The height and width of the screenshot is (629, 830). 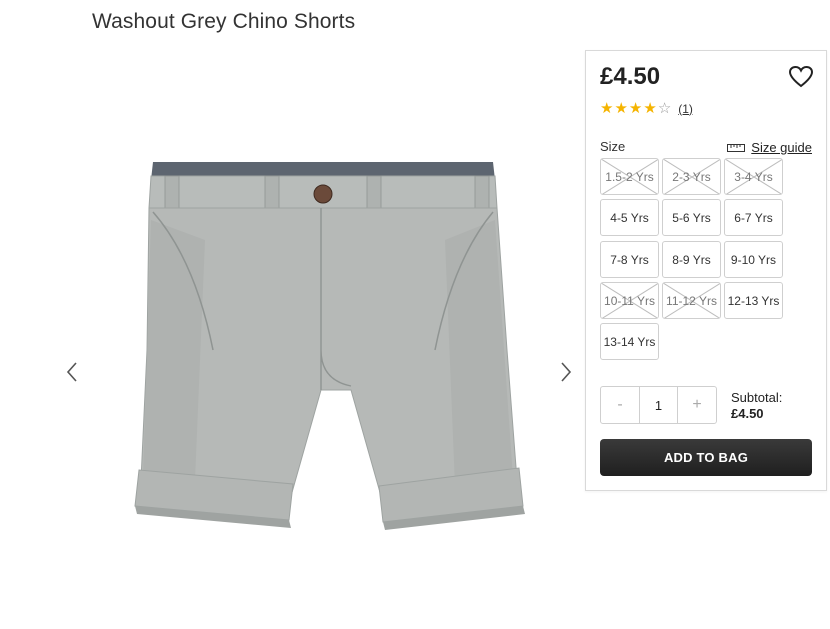 I want to click on size-option-label: 5-6 Yrs, so click(x=691, y=217).